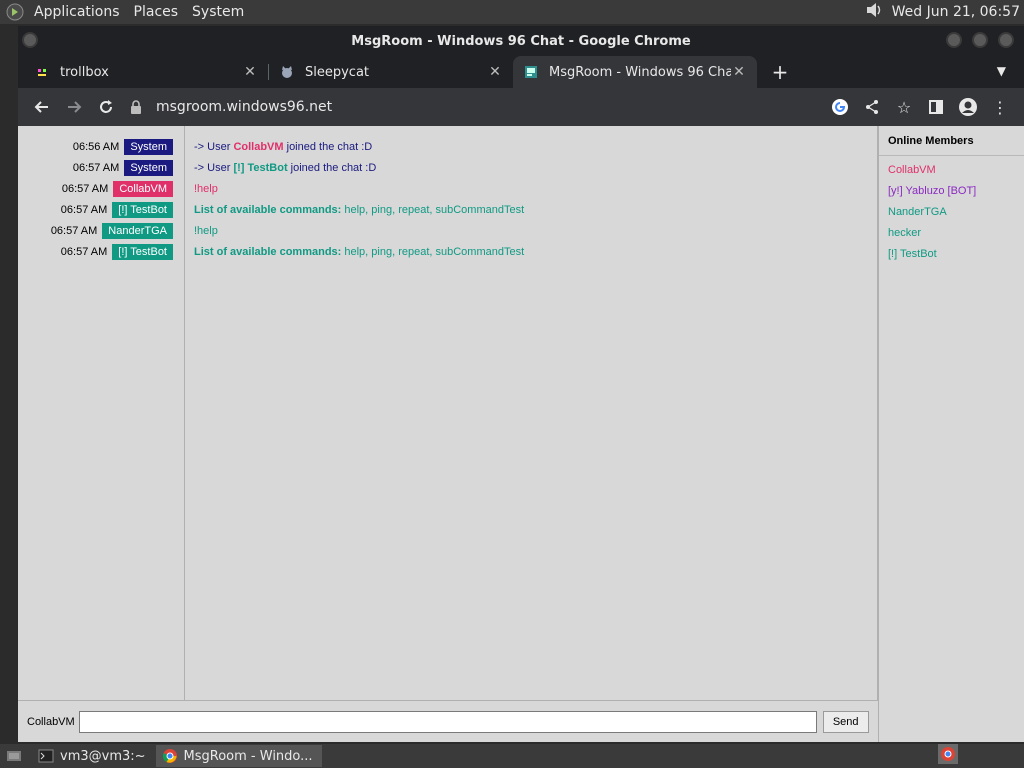  Describe the element at coordinates (473, 107) in the screenshot. I see `address-bar: msgroom.windows96.net` at that location.